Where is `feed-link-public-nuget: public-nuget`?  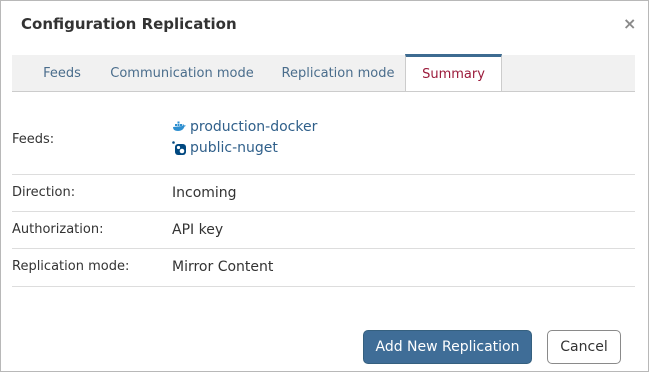
feed-link-public-nuget: public-nuget is located at coordinates (244, 148).